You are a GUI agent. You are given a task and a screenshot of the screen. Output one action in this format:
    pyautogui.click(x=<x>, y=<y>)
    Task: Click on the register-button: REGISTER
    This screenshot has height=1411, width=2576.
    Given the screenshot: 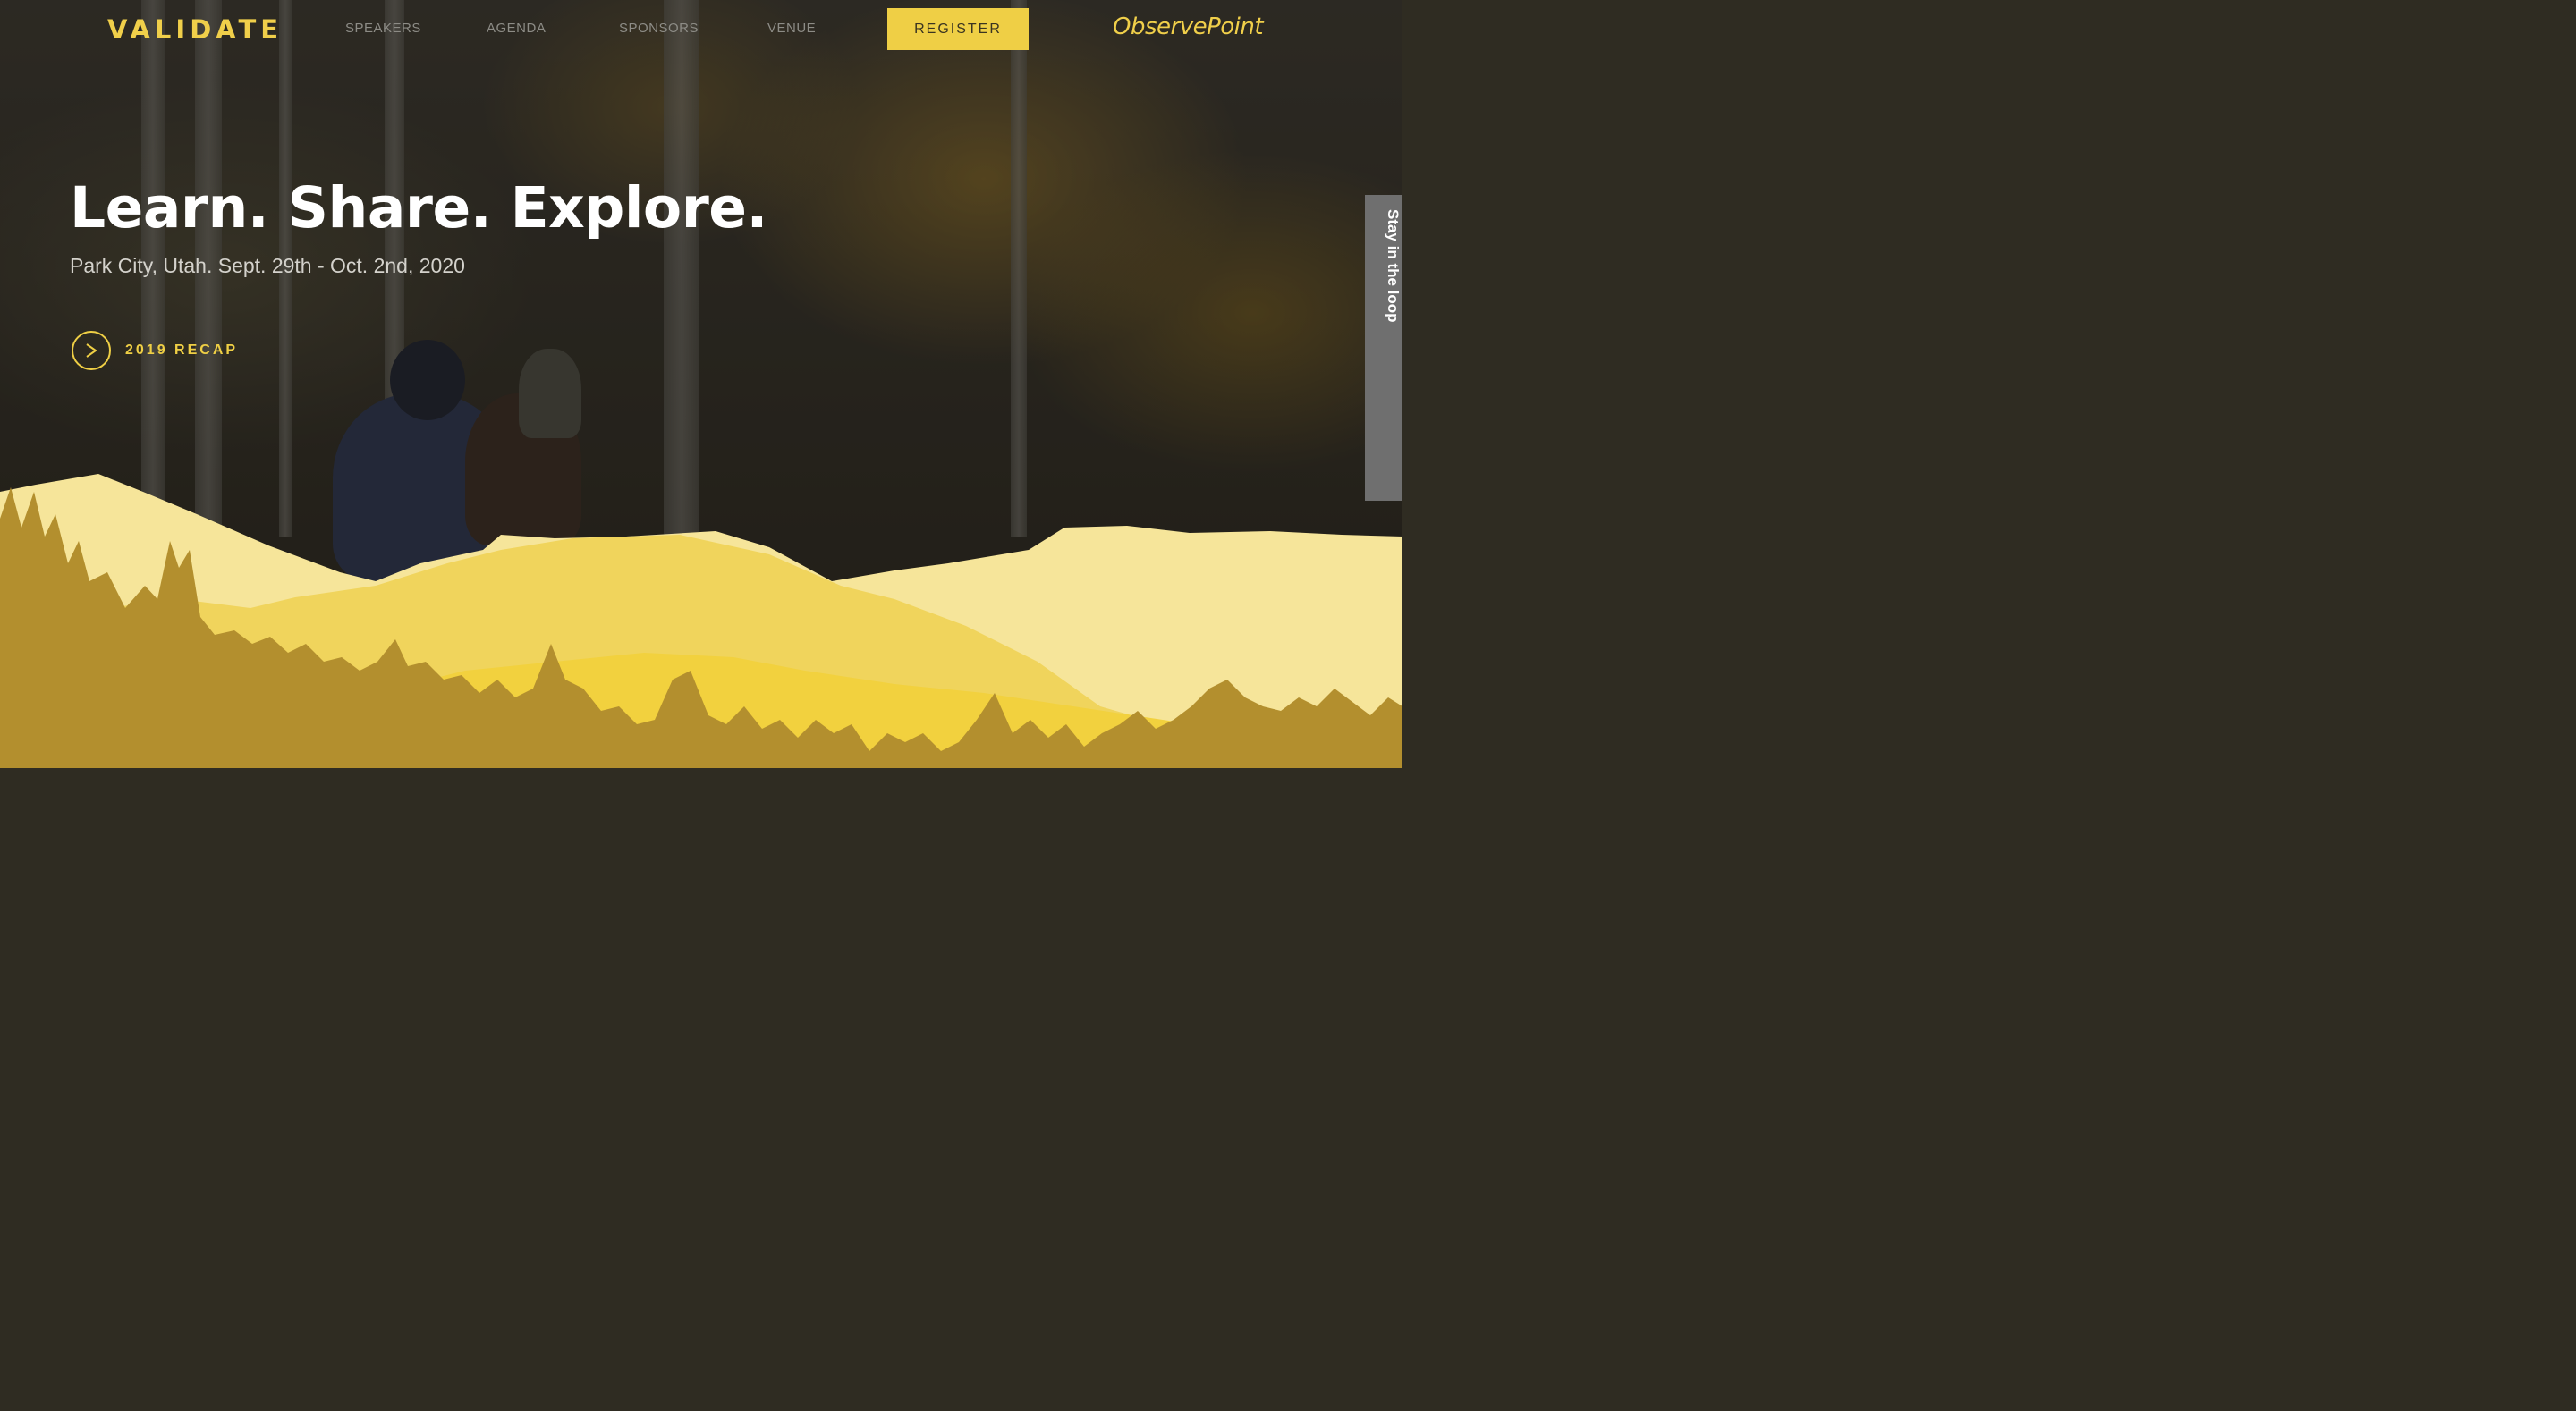 What is the action you would take?
    pyautogui.click(x=958, y=29)
    